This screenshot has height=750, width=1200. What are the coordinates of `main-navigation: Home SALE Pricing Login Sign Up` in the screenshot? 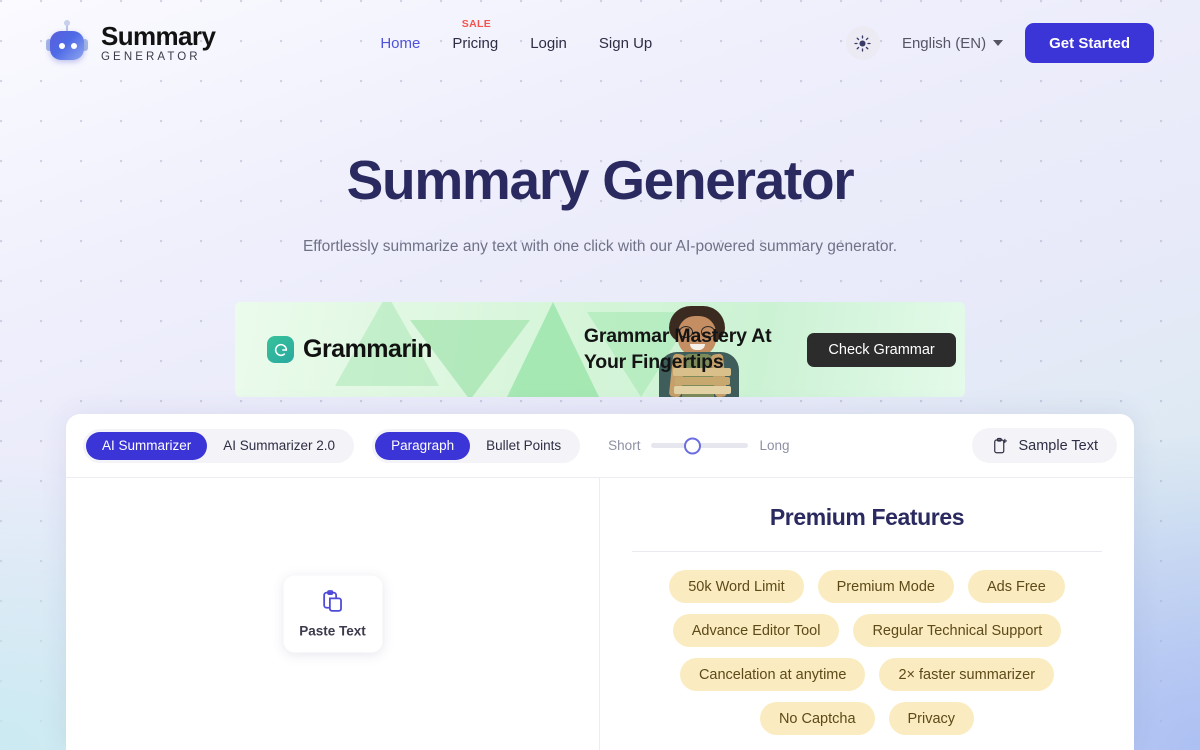 It's located at (516, 35).